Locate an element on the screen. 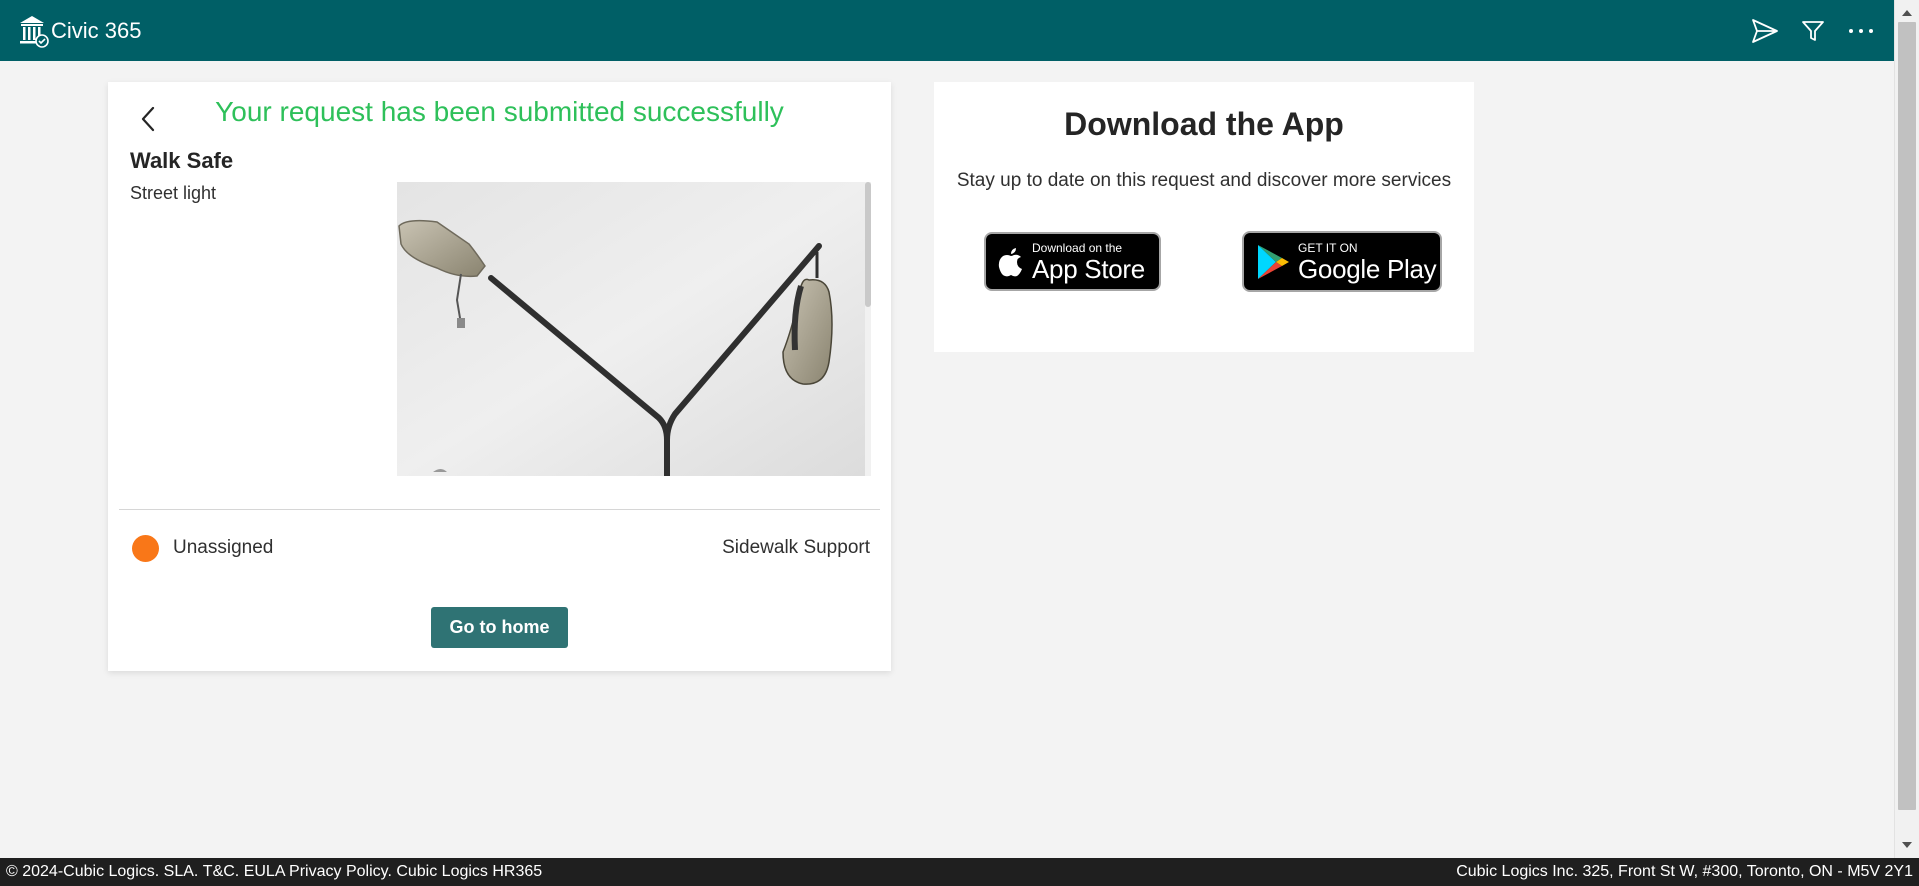  eula-link: EULA is located at coordinates (266, 872).